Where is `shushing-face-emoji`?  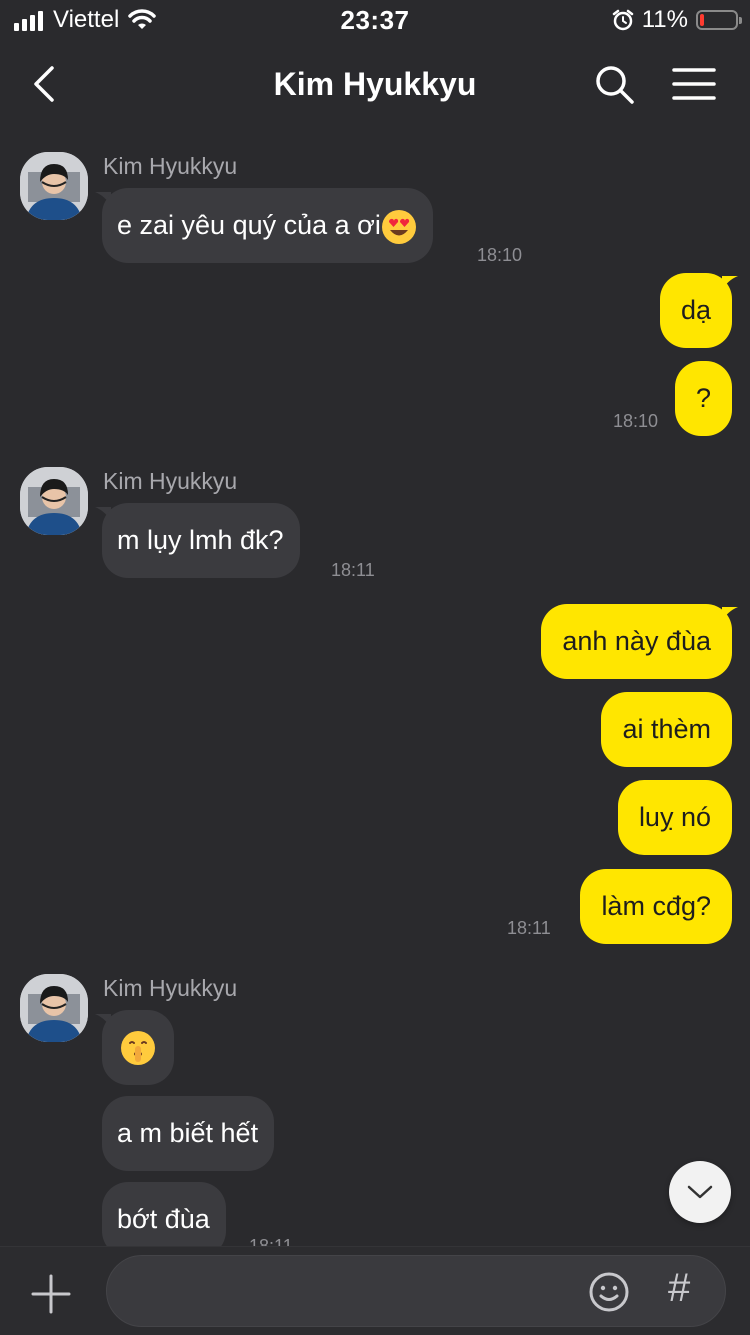 shushing-face-emoji is located at coordinates (138, 1048).